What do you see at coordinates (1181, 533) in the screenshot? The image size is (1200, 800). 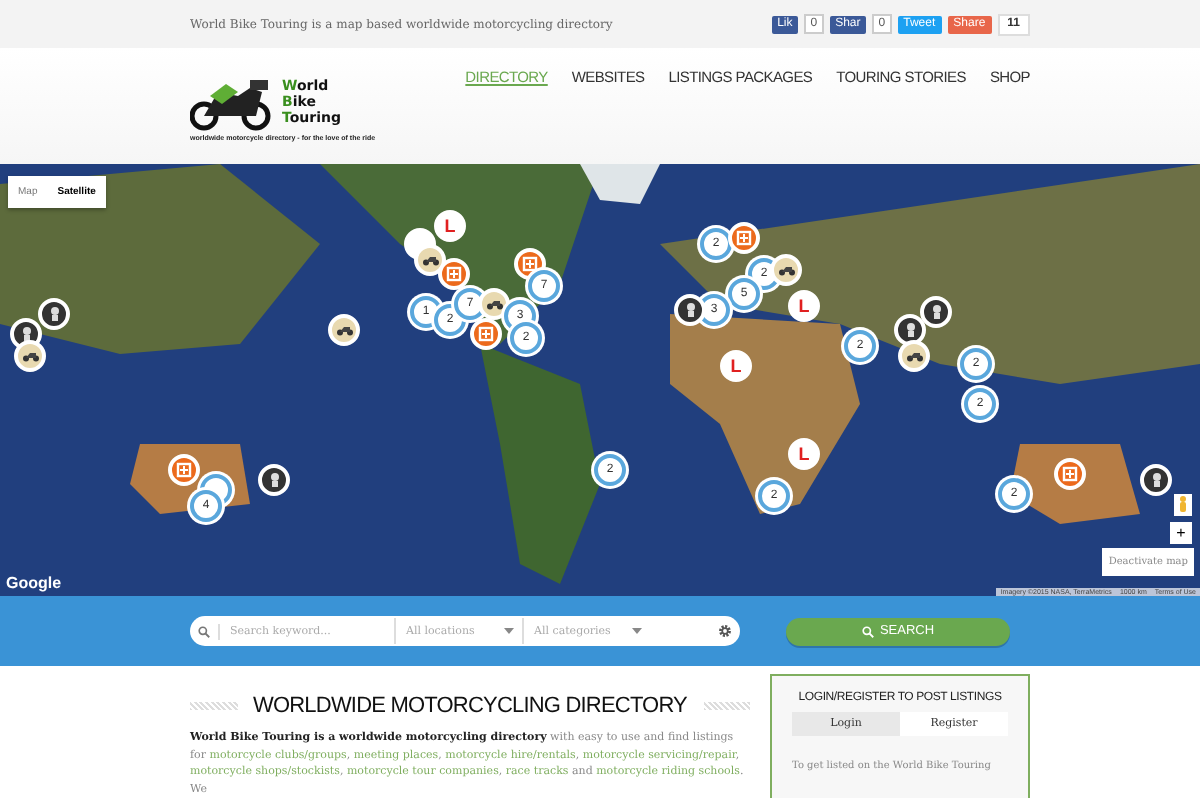 I see `zoom-in-button: +` at bounding box center [1181, 533].